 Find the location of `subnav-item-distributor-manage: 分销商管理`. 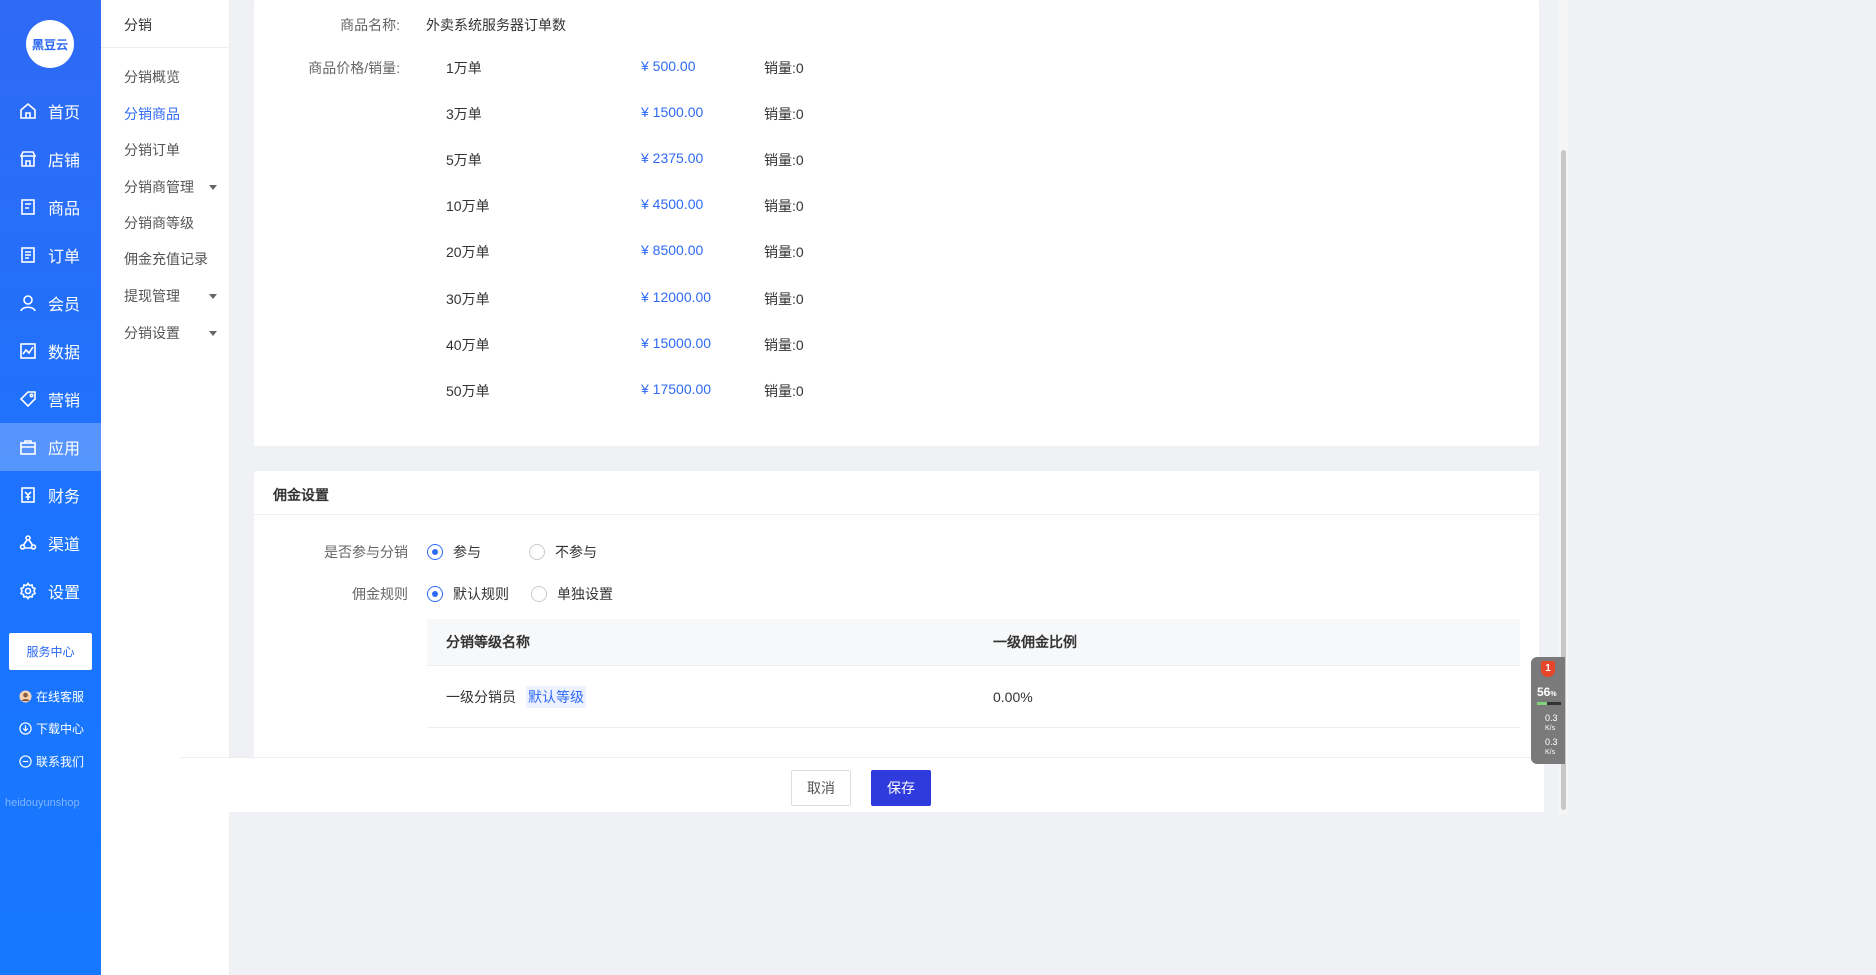

subnav-item-distributor-manage: 分销商管理 is located at coordinates (171, 187).